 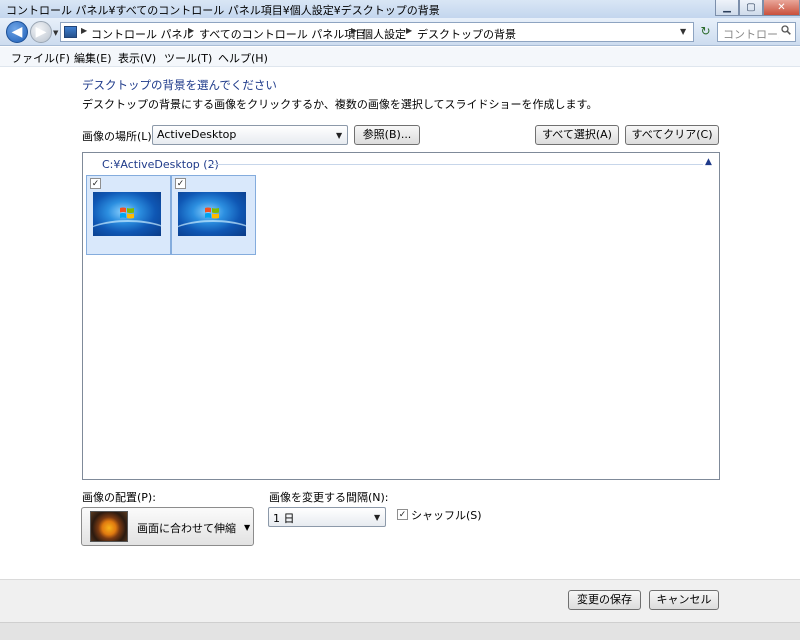 What do you see at coordinates (727, 8) in the screenshot?
I see `minimize-button: ▁` at bounding box center [727, 8].